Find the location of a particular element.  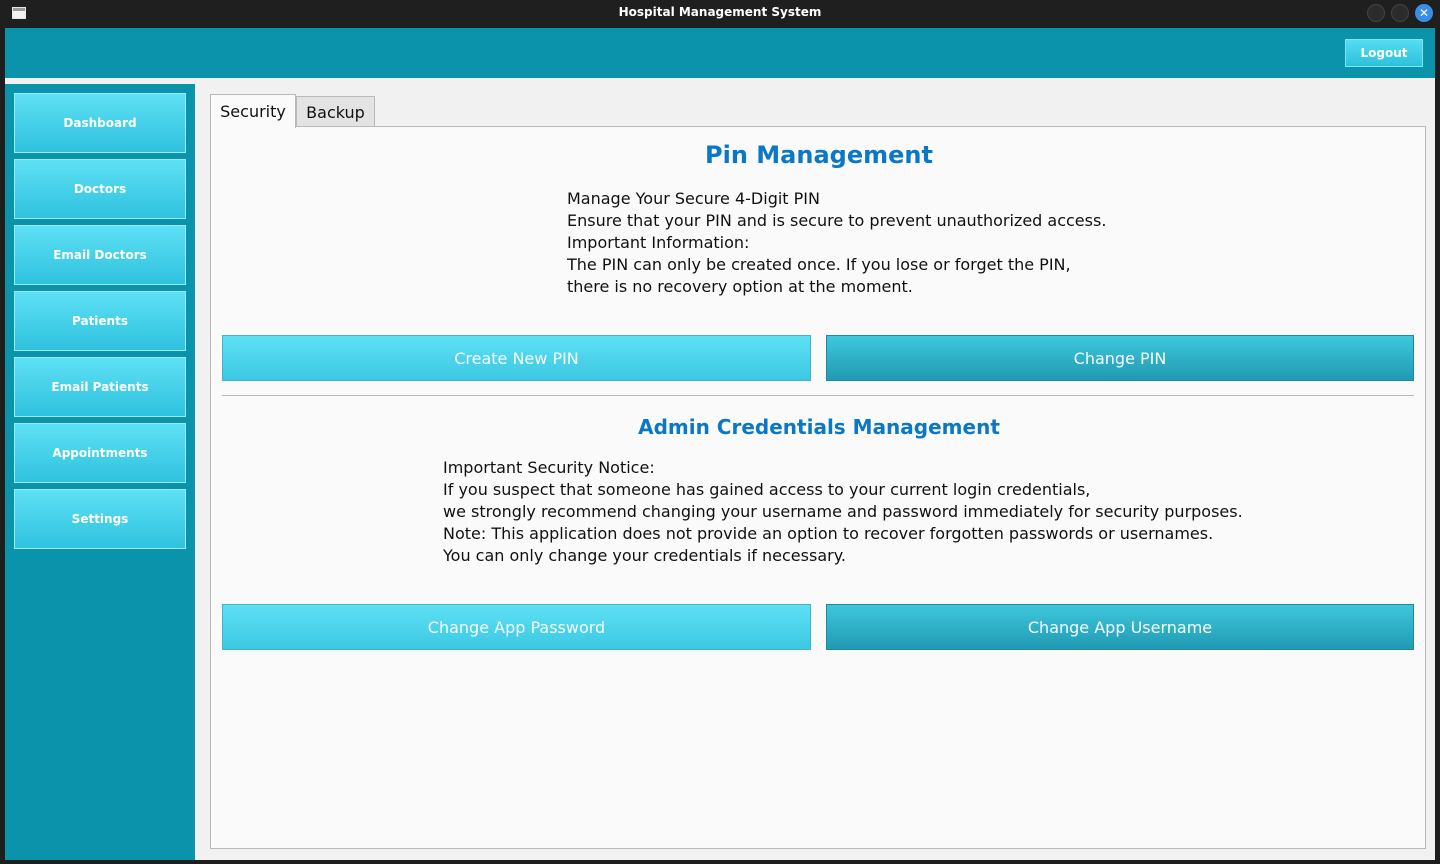

admin-credentials-title: Admin Credentials Management is located at coordinates (819, 427).